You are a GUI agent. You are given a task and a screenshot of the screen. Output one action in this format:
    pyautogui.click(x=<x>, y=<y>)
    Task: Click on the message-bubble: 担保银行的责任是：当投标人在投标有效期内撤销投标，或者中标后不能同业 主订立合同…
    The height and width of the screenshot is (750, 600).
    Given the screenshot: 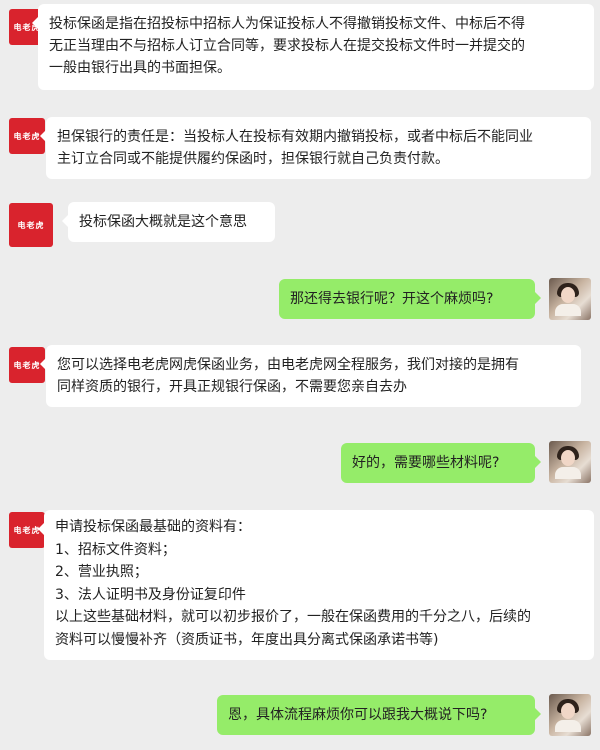 What is the action you would take?
    pyautogui.click(x=315, y=148)
    